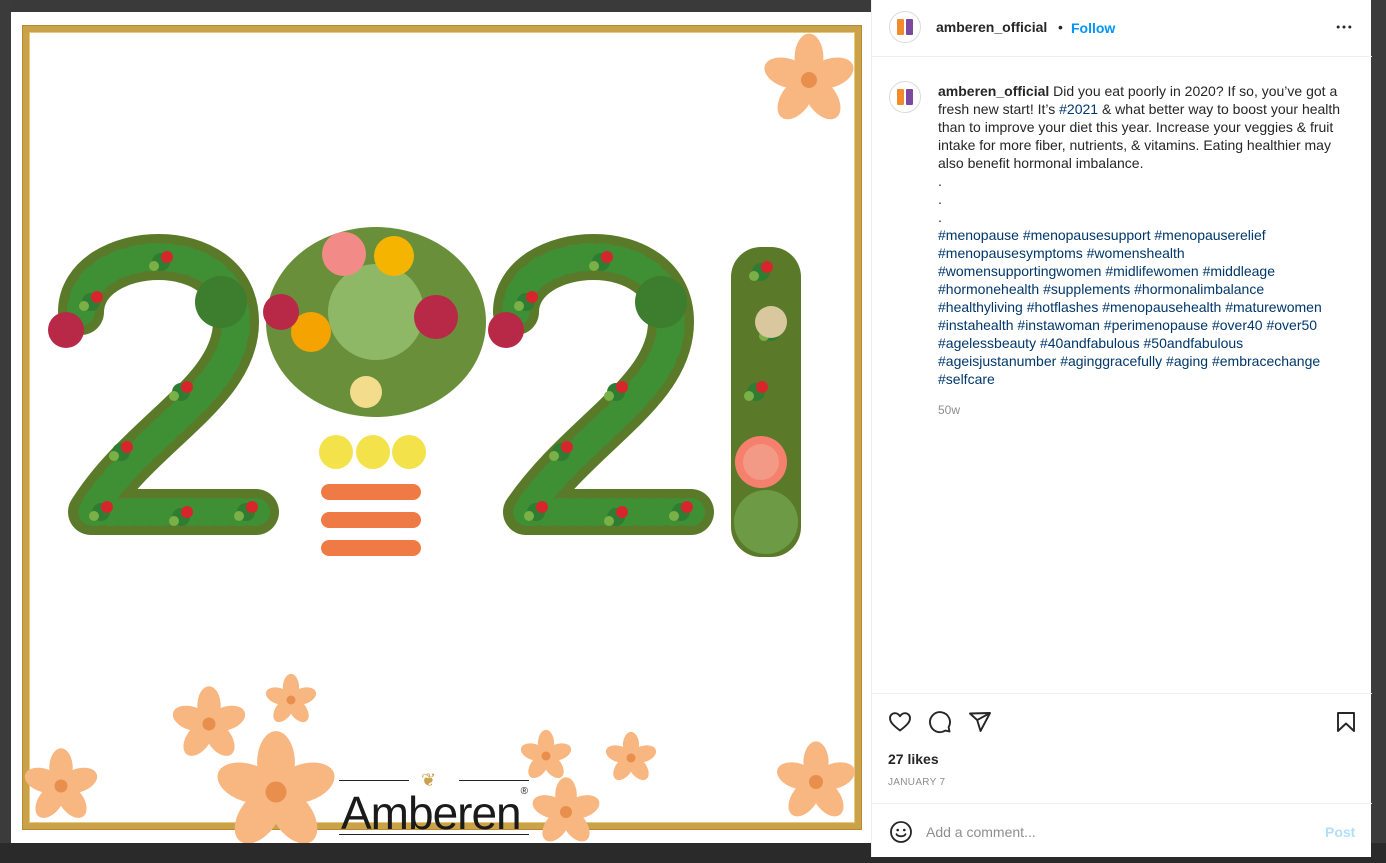  What do you see at coordinates (1237, 325) in the screenshot?
I see `hashtag-link: #over40` at bounding box center [1237, 325].